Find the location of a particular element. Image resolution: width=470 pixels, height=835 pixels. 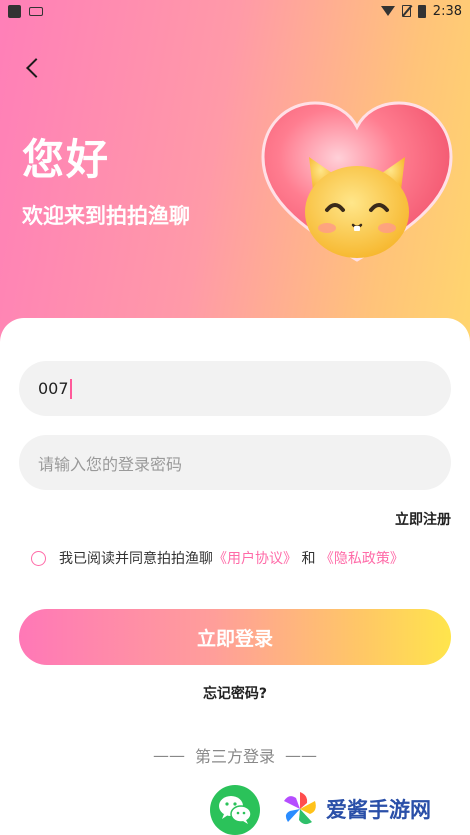

pinwheel-logo-icon is located at coordinates (300, 808).